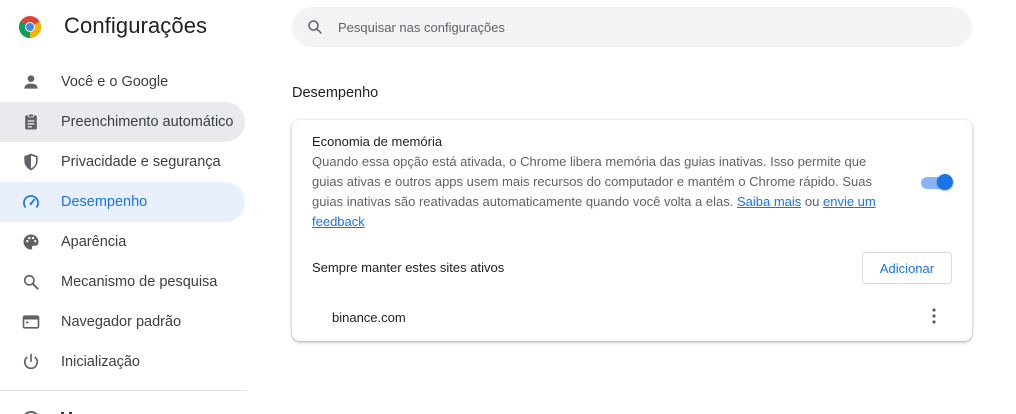 Image resolution: width=1016 pixels, height=414 pixels. I want to click on sidebar-item-performance: Desempenho, so click(122, 202).